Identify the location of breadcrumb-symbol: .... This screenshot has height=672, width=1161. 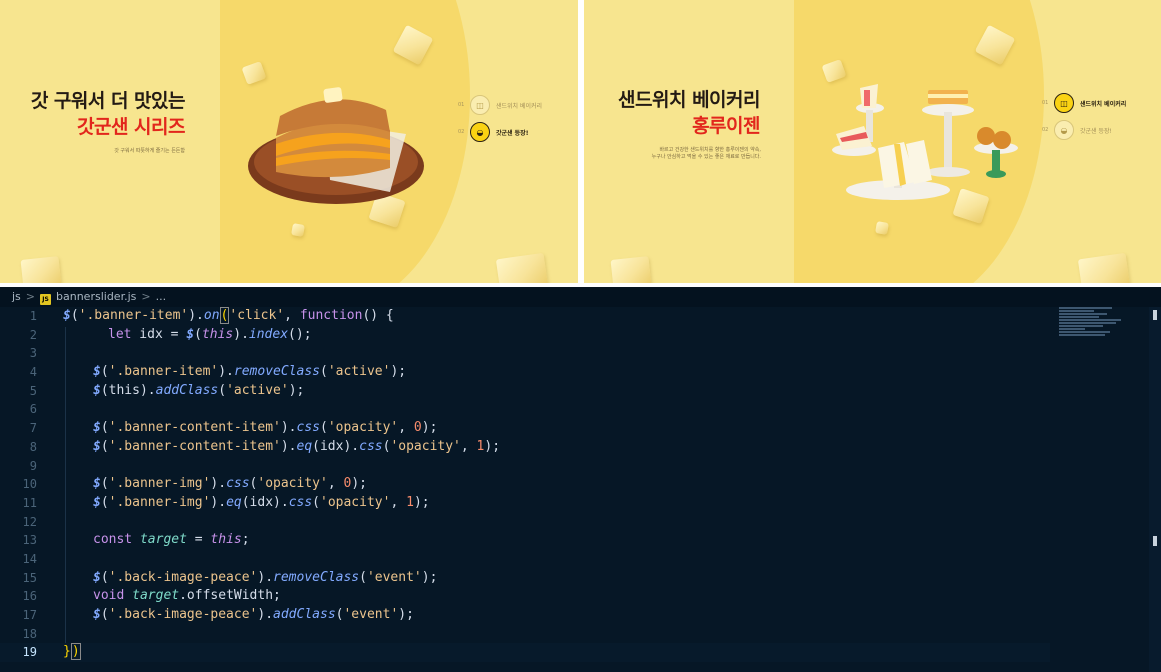
(161, 296).